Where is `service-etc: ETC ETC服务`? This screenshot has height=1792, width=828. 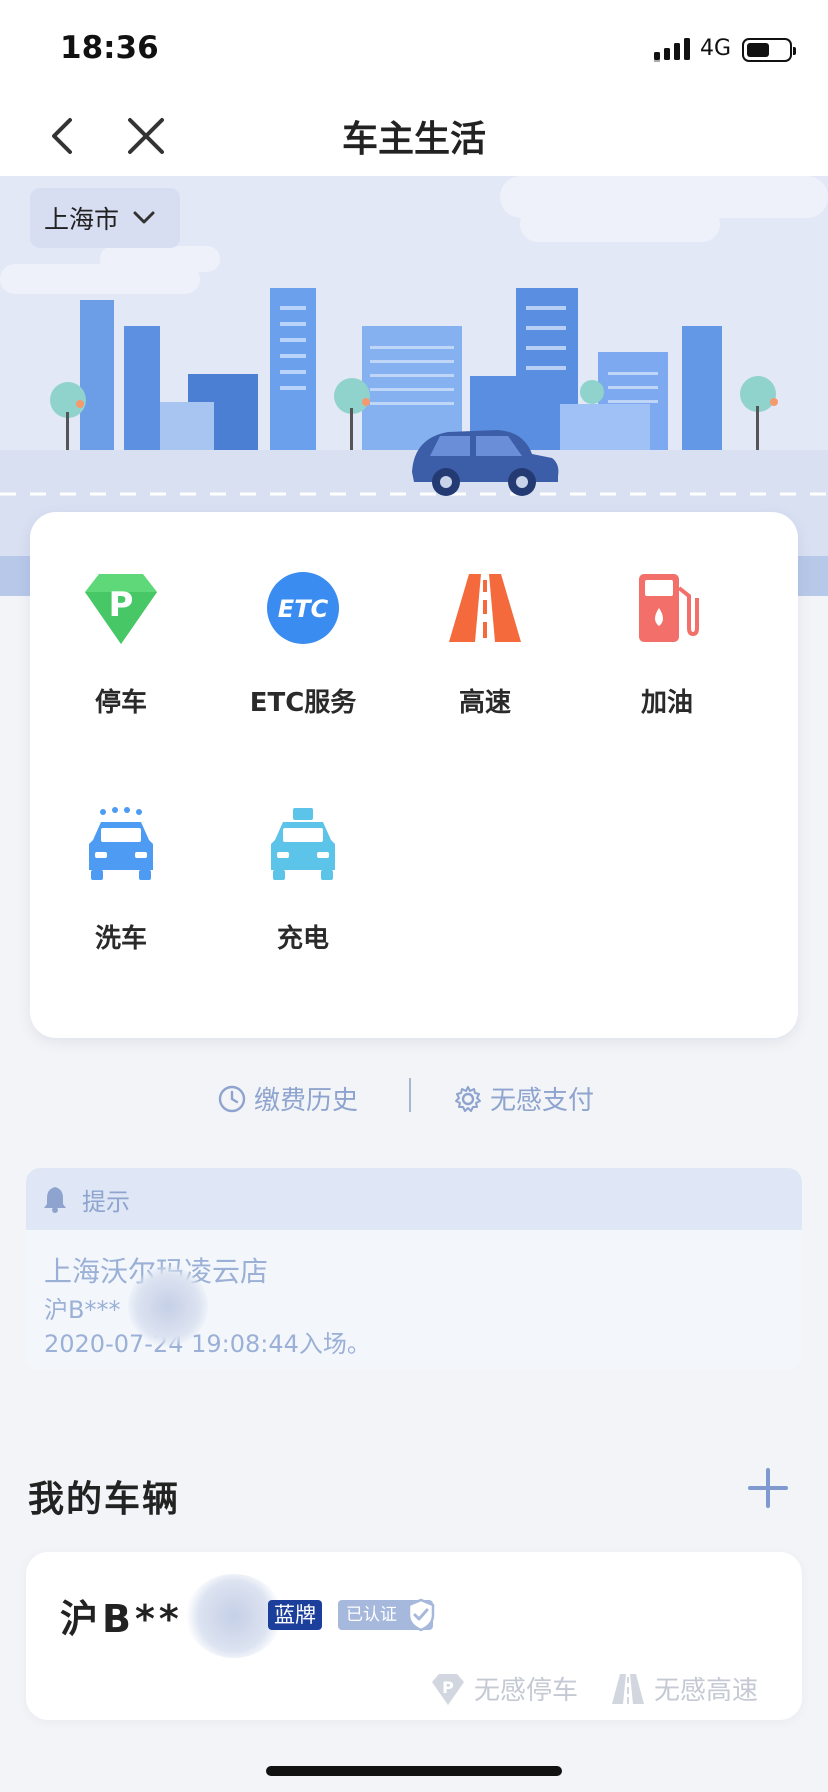 service-etc: ETC ETC服务 is located at coordinates (303, 615).